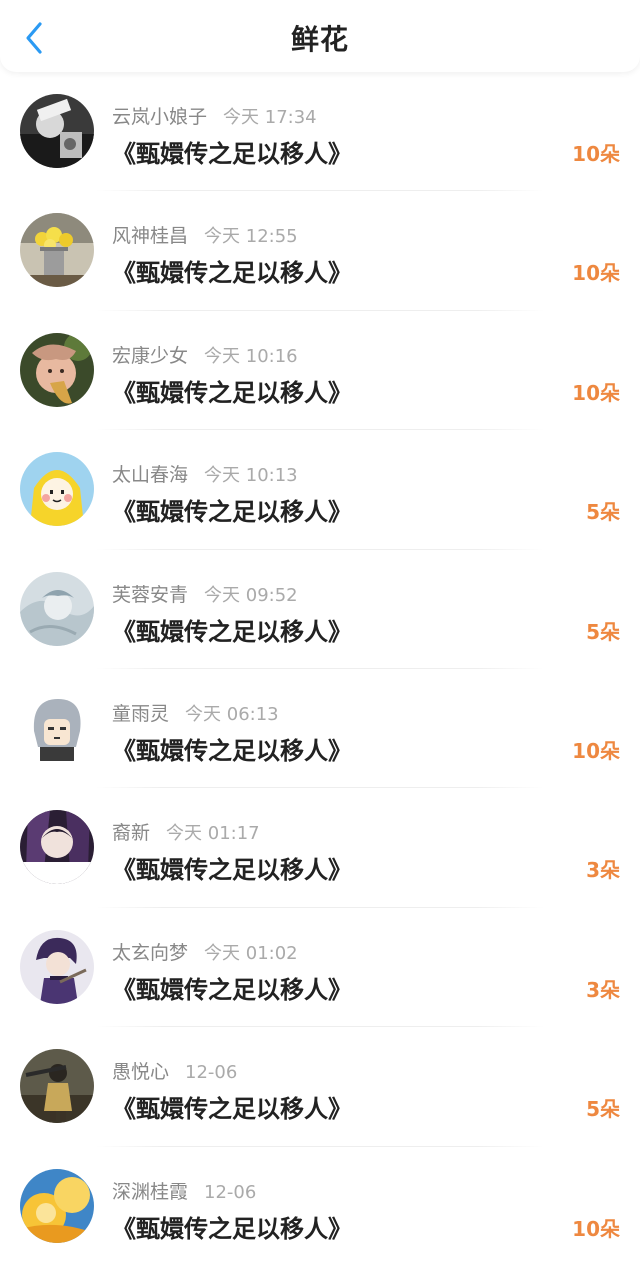 Image resolution: width=640 pixels, height=1266 pixels. I want to click on user-name: 太玄向梦 今天 01:02, so click(205, 952).